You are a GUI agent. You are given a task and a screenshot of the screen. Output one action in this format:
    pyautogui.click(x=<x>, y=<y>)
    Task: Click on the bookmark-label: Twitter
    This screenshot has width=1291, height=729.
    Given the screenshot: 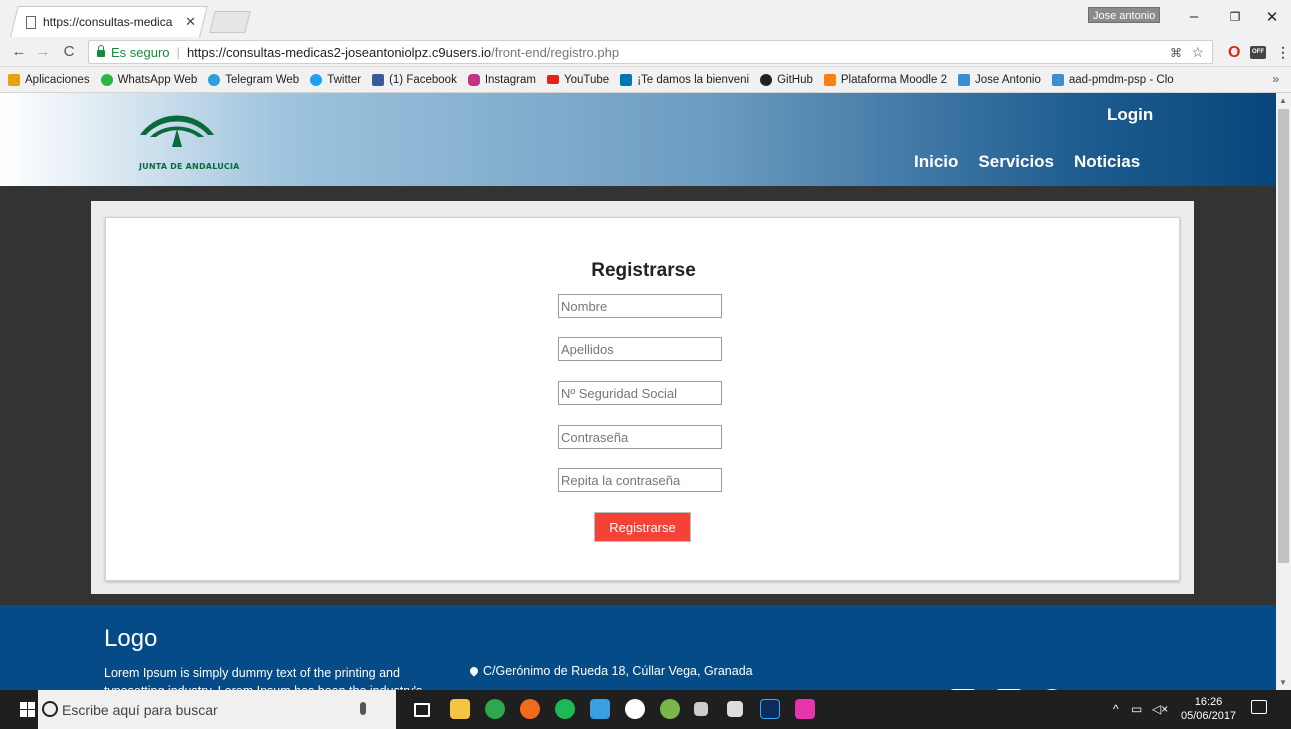 What is the action you would take?
    pyautogui.click(x=344, y=79)
    